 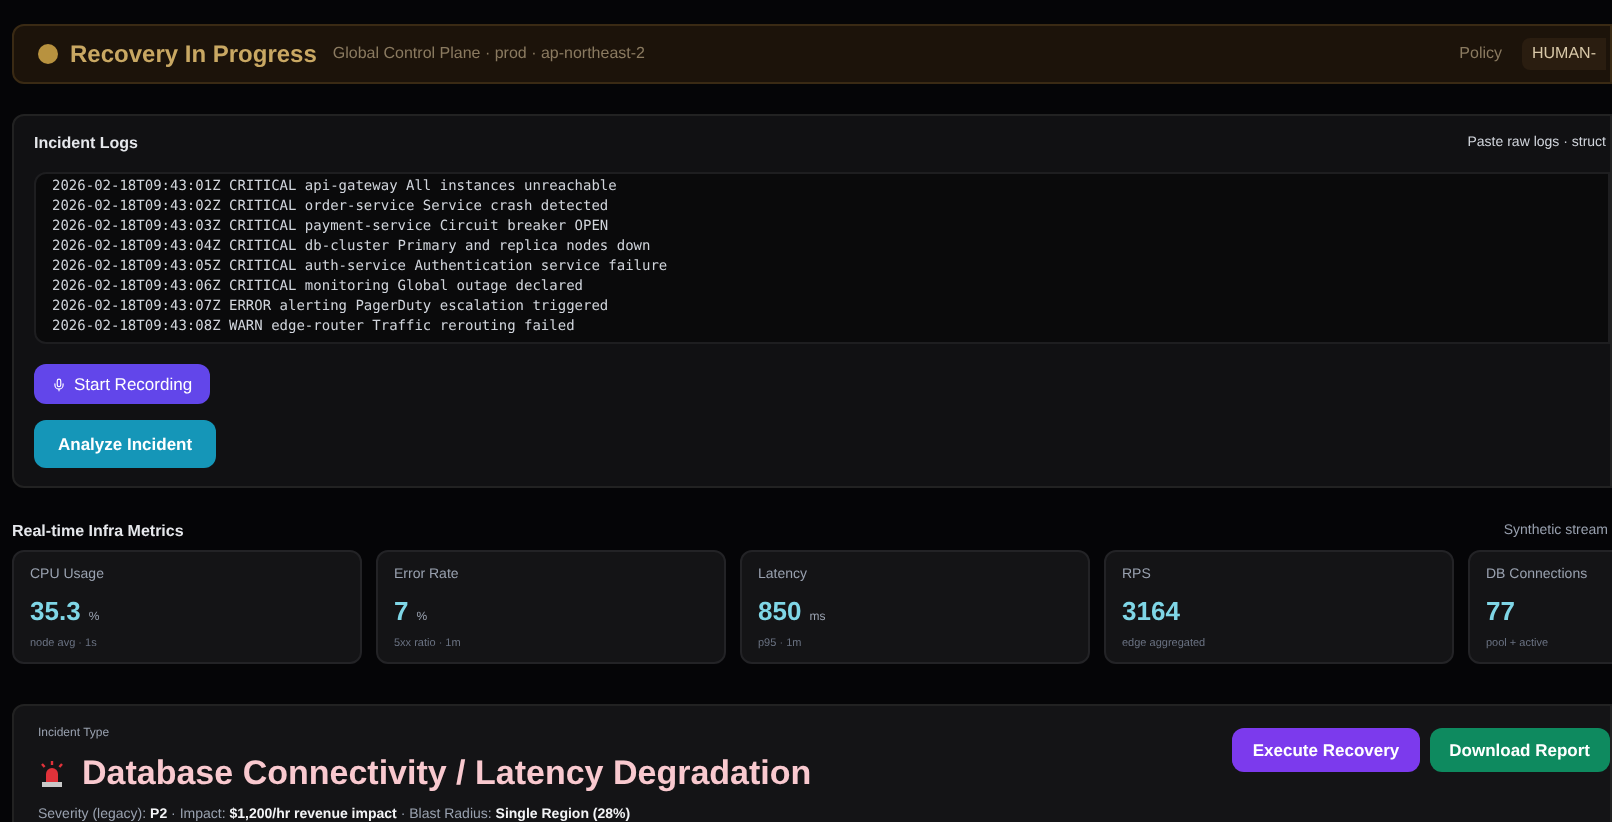 I want to click on policy-badge: HUMAN-, so click(x=1564, y=54).